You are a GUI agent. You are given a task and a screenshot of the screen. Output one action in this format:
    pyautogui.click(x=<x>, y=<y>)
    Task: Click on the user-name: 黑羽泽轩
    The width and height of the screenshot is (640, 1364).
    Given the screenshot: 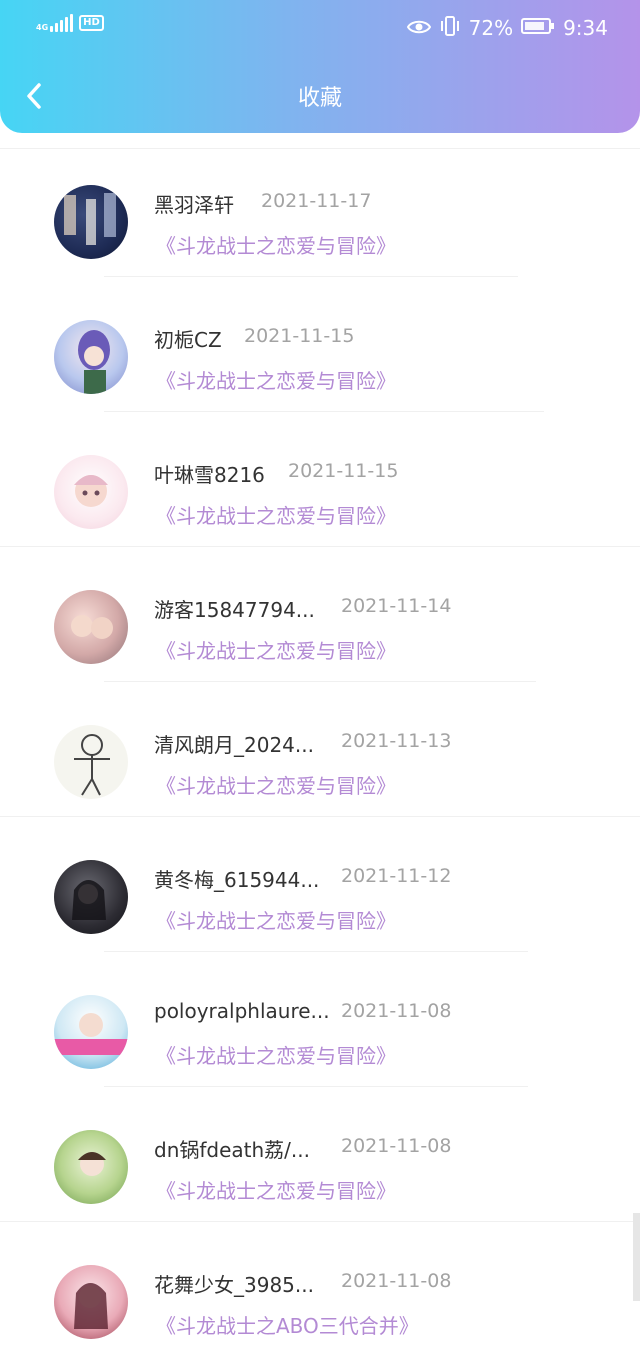 What is the action you would take?
    pyautogui.click(x=194, y=205)
    